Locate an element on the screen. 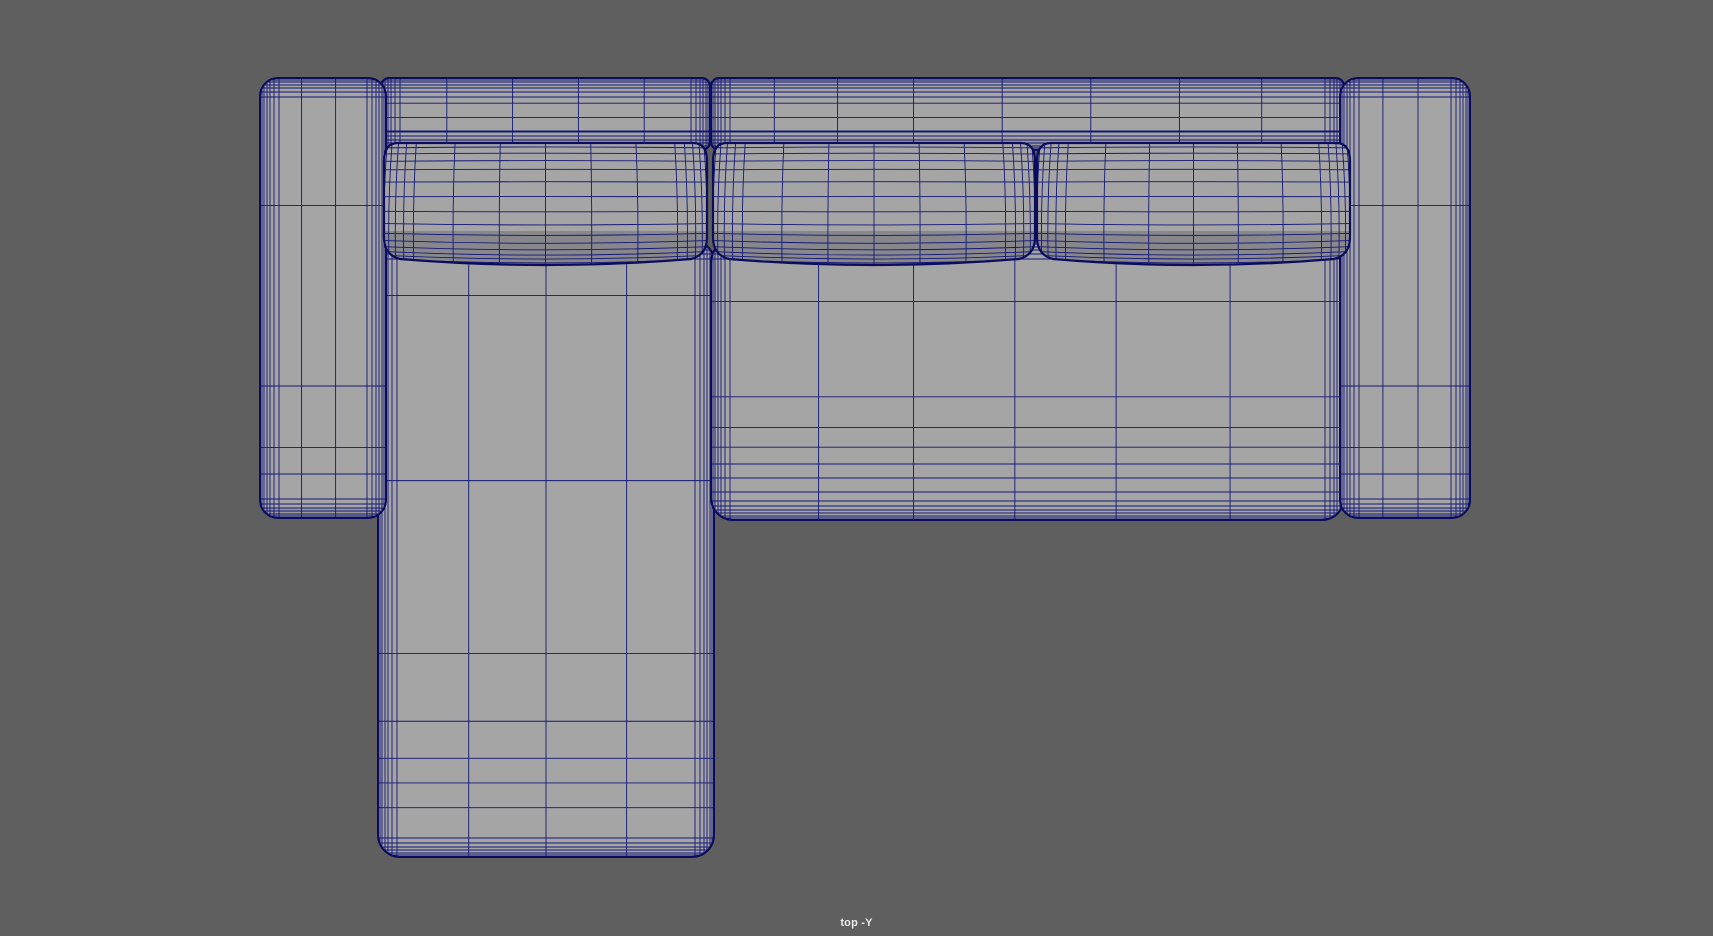 Image resolution: width=1713 pixels, height=936 pixels. chaise-seat is located at coordinates (546, 548).